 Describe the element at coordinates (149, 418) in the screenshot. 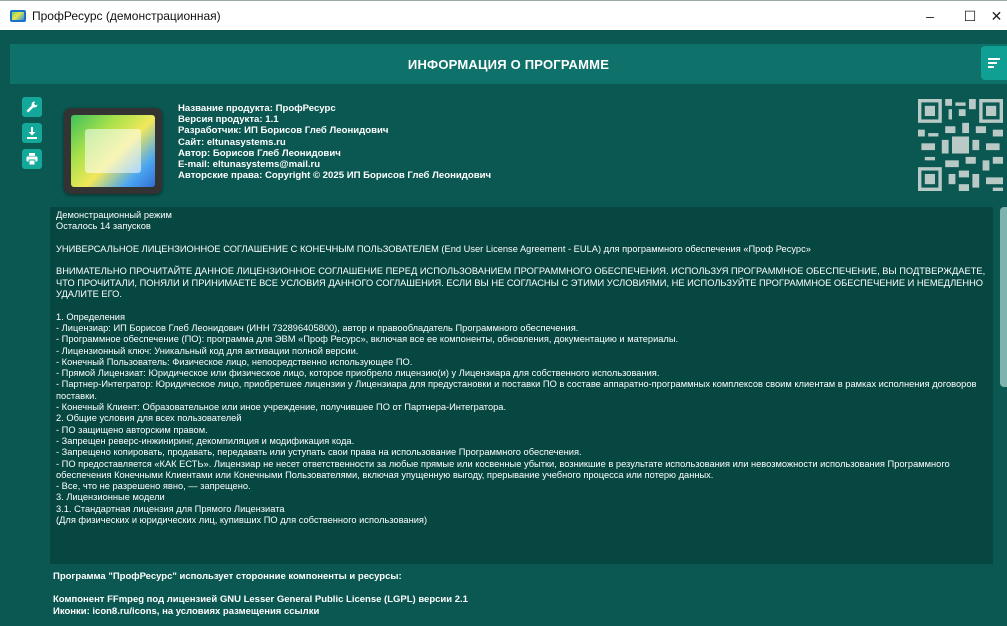

I see `license-line: 2. Общие условия для всех пользователей` at that location.